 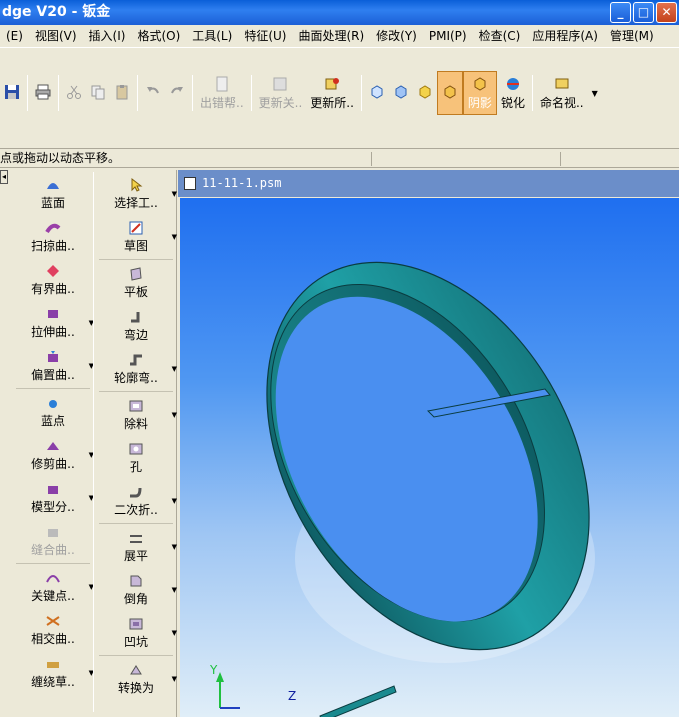 What do you see at coordinates (242, 183) in the screenshot?
I see `document-tab-label: 11-11-1.psm` at bounding box center [242, 183].